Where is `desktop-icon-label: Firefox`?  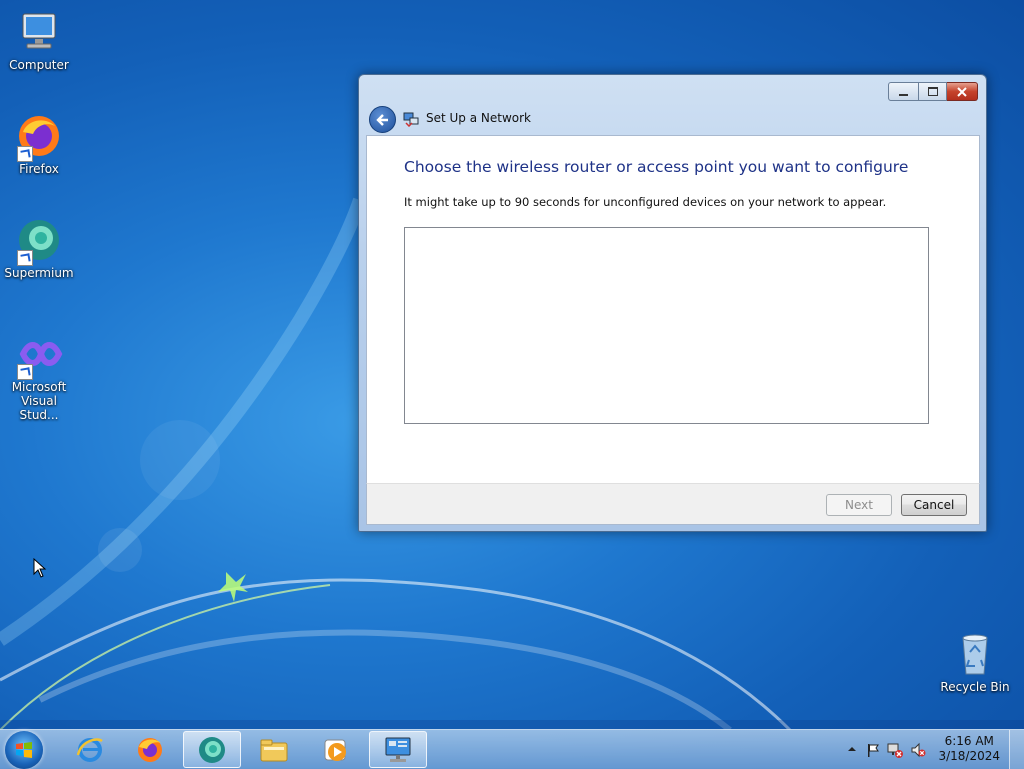 desktop-icon-label: Firefox is located at coordinates (39, 169).